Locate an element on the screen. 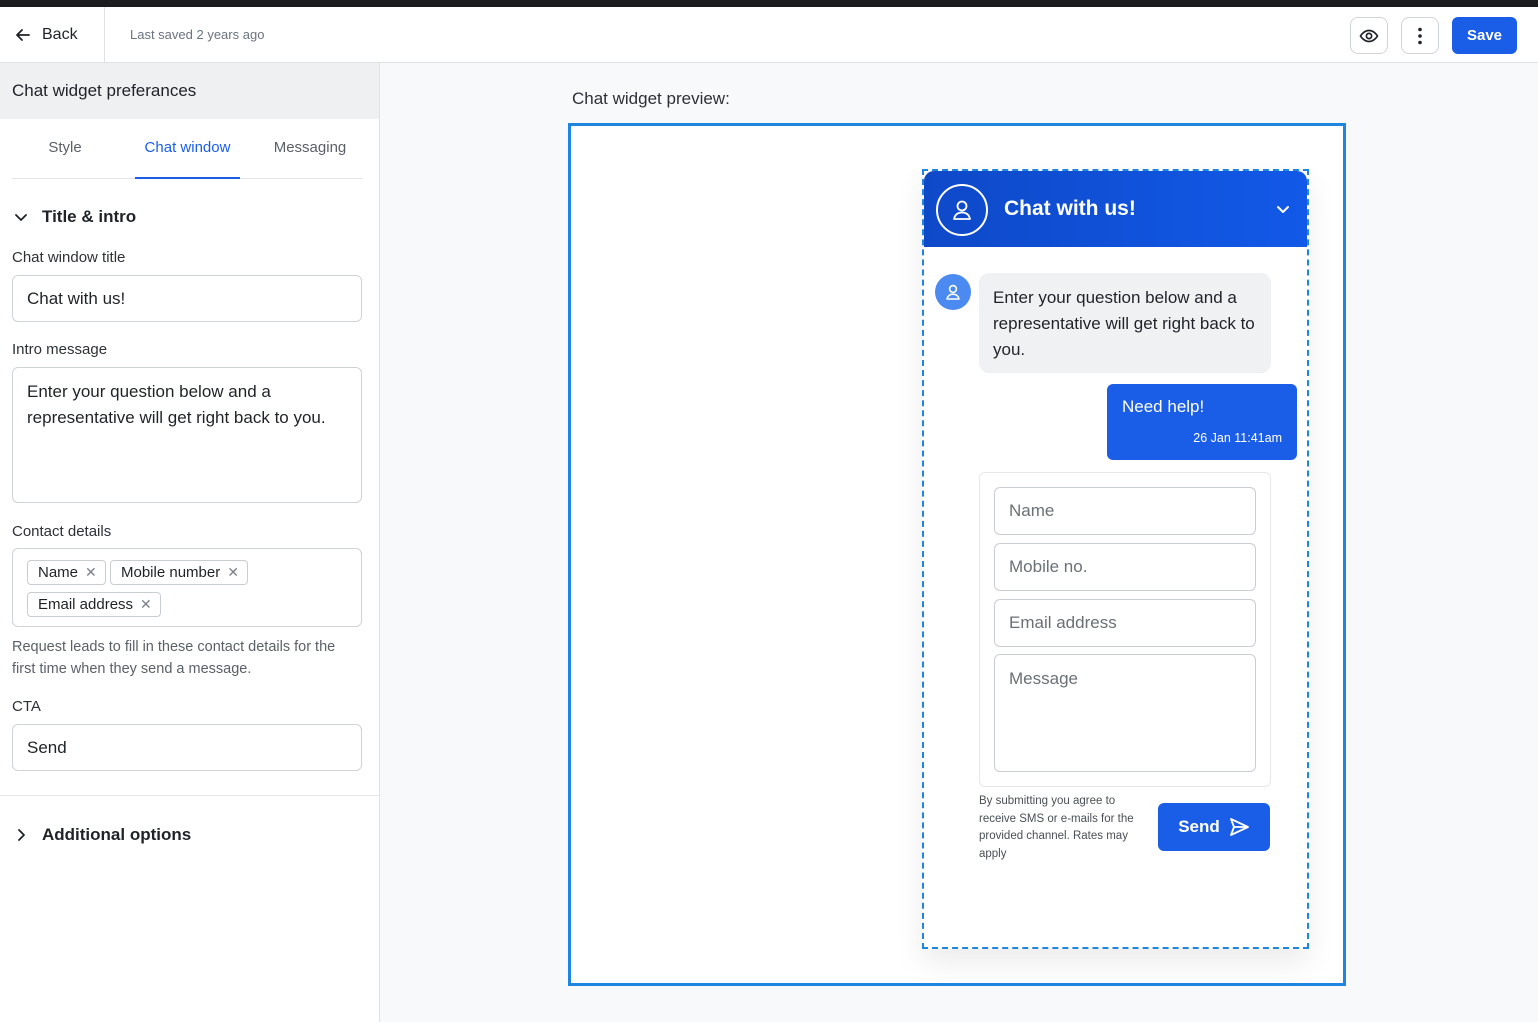  chevron-right-icon is located at coordinates (21, 835).